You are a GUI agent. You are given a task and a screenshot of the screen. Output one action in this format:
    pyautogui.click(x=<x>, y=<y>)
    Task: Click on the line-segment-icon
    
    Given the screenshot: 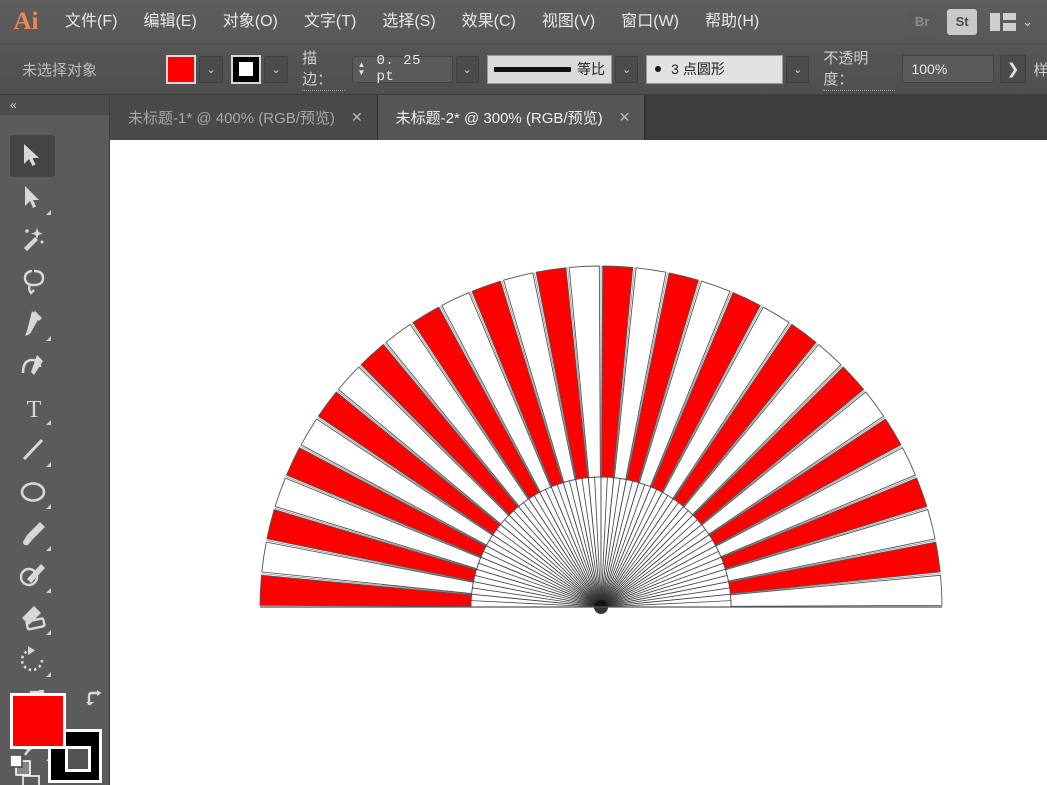 What is the action you would take?
    pyautogui.click(x=32, y=449)
    